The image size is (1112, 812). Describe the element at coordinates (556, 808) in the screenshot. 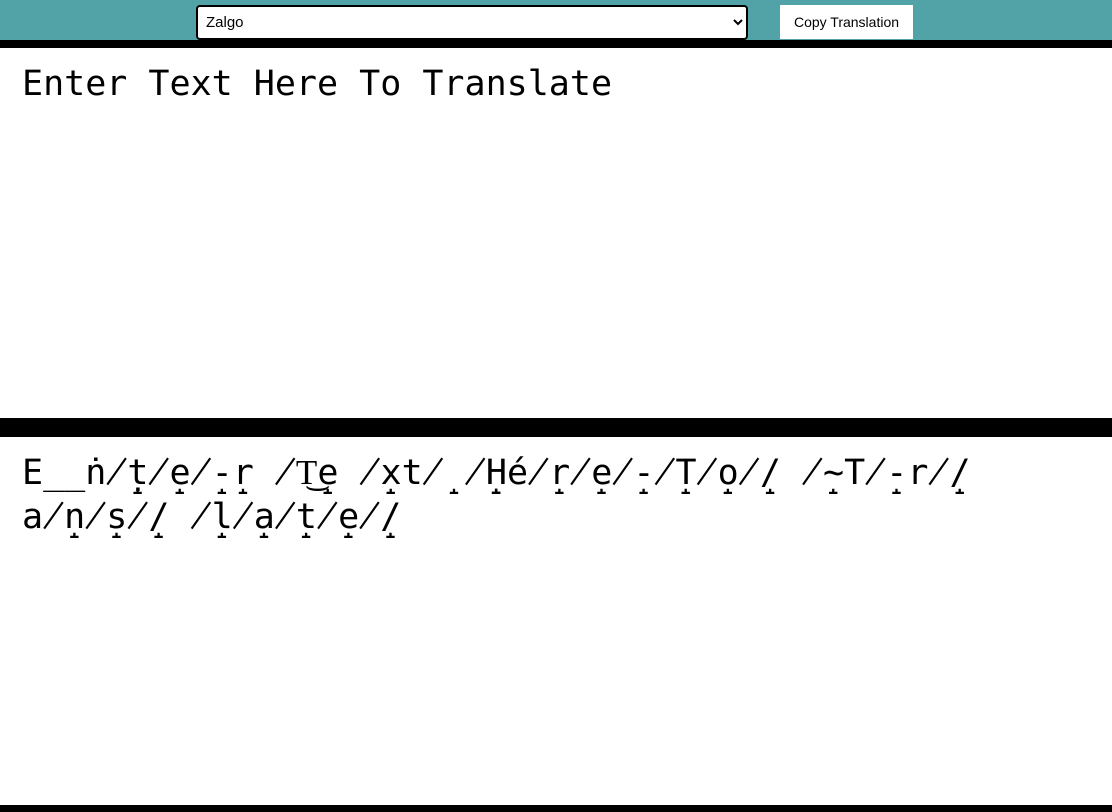

I see `bottom-divider` at that location.